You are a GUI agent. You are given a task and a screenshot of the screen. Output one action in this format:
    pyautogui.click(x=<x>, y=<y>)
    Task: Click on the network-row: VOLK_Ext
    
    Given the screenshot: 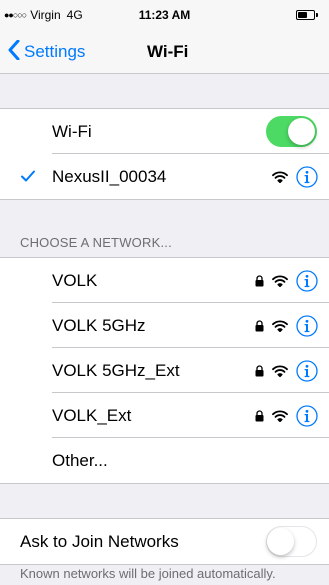 What is the action you would take?
    pyautogui.click(x=164, y=415)
    